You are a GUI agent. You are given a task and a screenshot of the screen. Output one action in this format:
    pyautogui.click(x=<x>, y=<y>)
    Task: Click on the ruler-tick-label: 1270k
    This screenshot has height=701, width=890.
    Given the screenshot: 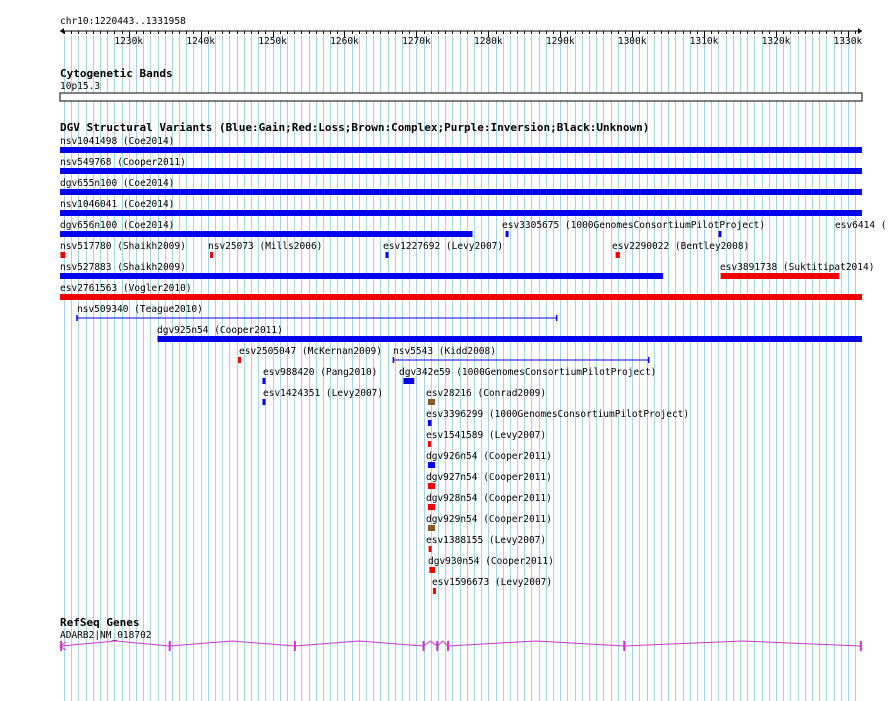 What is the action you would take?
    pyautogui.click(x=416, y=41)
    